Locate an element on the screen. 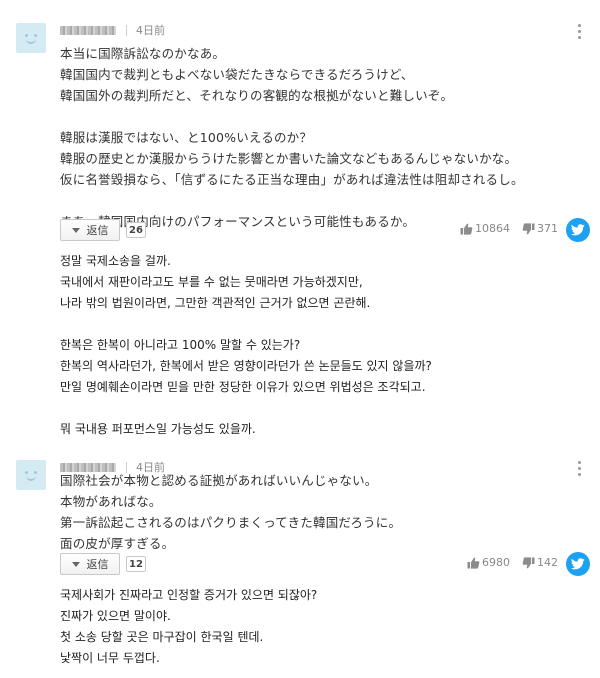 The image size is (600, 678). more-options-icon is located at coordinates (580, 31).